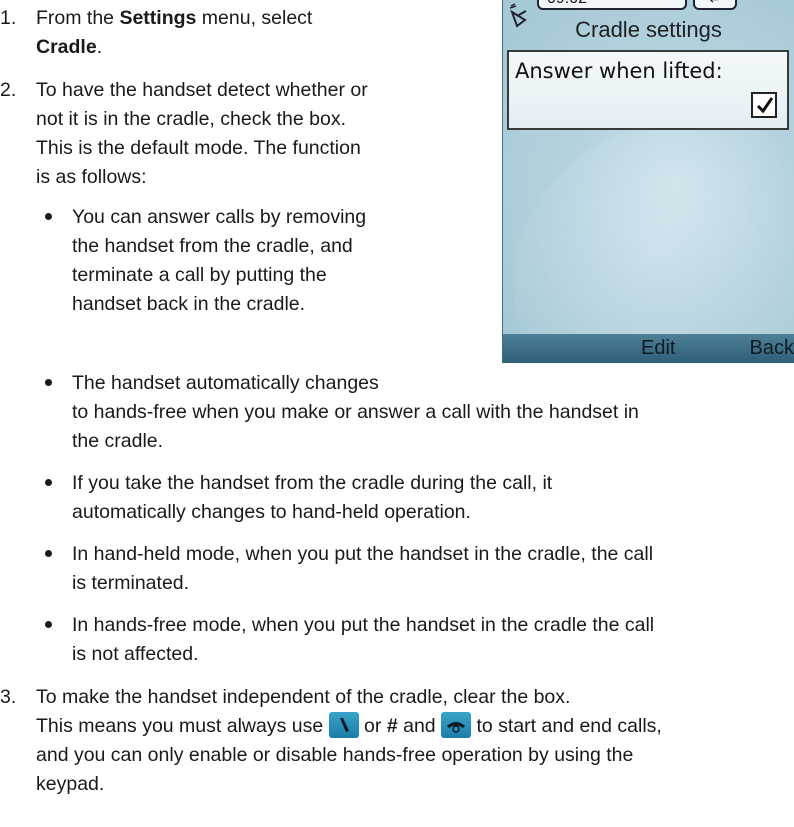 The height and width of the screenshot is (827, 794). What do you see at coordinates (70, 784) in the screenshot?
I see `step-line: keypad.` at bounding box center [70, 784].